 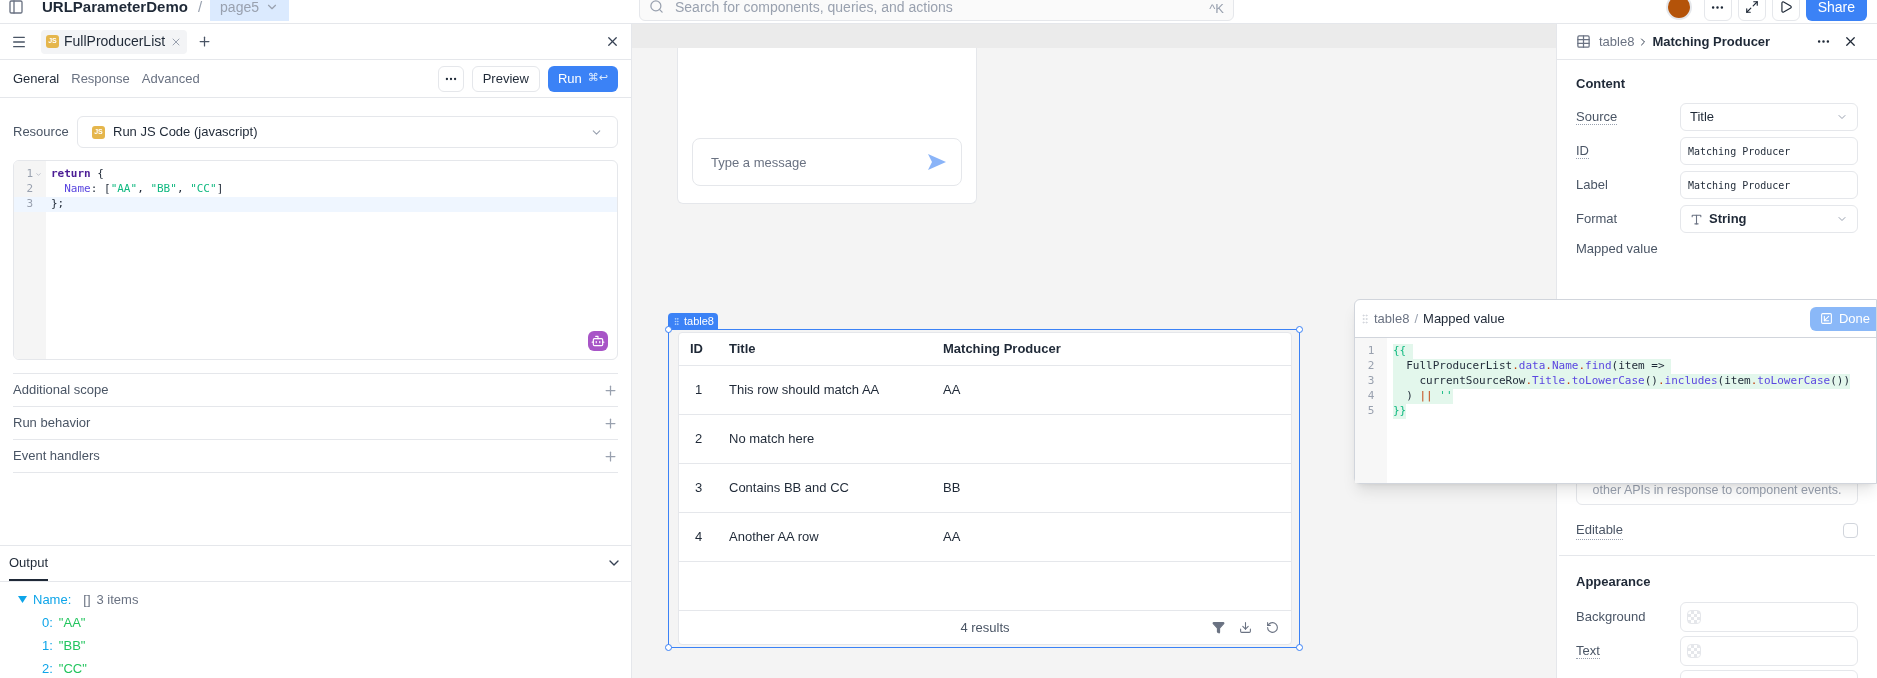 What do you see at coordinates (1216, 9) in the screenshot?
I see `shortcut-hint: ^K` at bounding box center [1216, 9].